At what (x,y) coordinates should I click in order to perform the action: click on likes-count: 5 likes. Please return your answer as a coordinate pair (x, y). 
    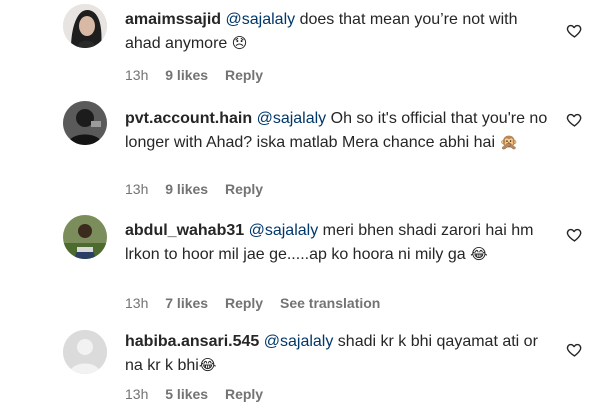
    Looking at the image, I should click on (186, 394).